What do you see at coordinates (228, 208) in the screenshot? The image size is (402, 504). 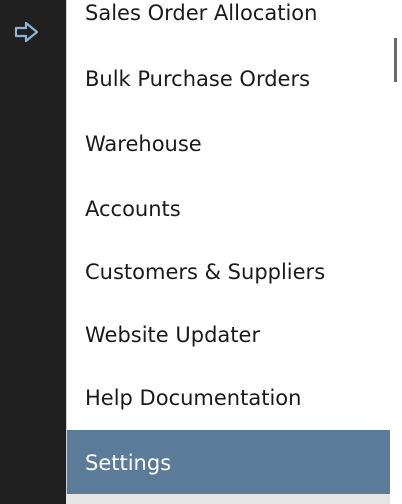 I see `menu-item-accounts: Accounts` at bounding box center [228, 208].